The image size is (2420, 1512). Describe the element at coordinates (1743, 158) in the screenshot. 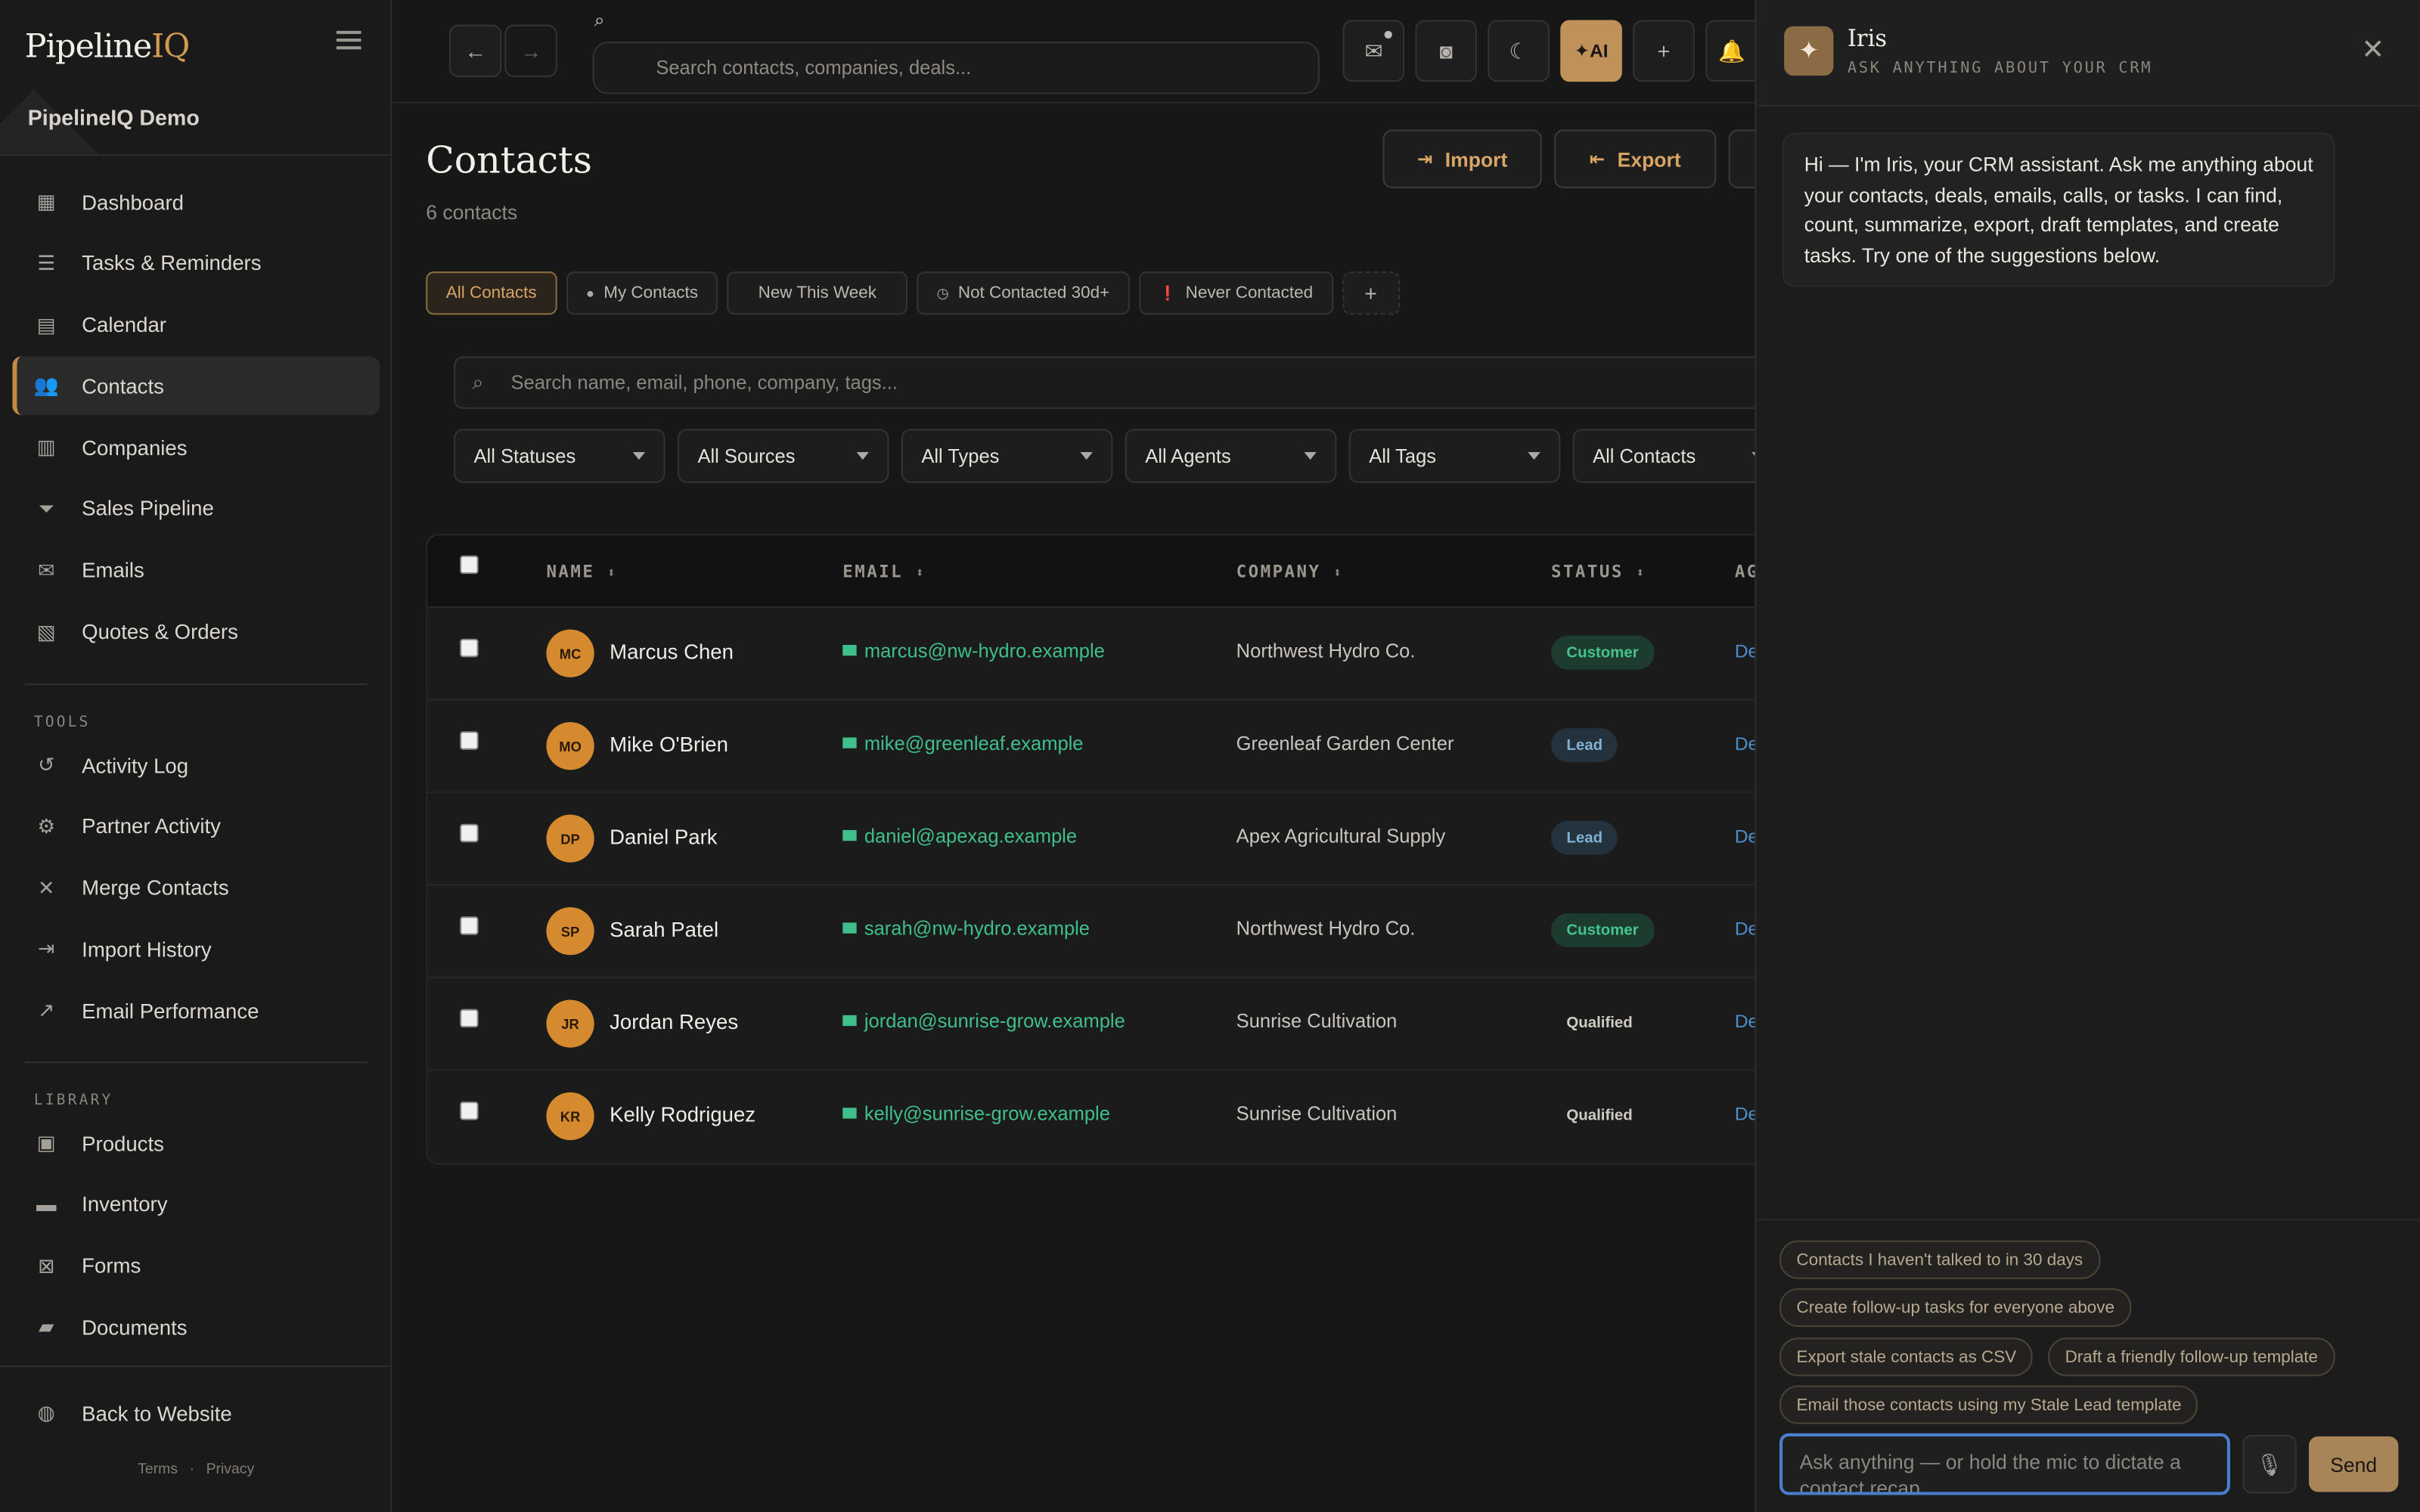

I see `more-header-button` at that location.